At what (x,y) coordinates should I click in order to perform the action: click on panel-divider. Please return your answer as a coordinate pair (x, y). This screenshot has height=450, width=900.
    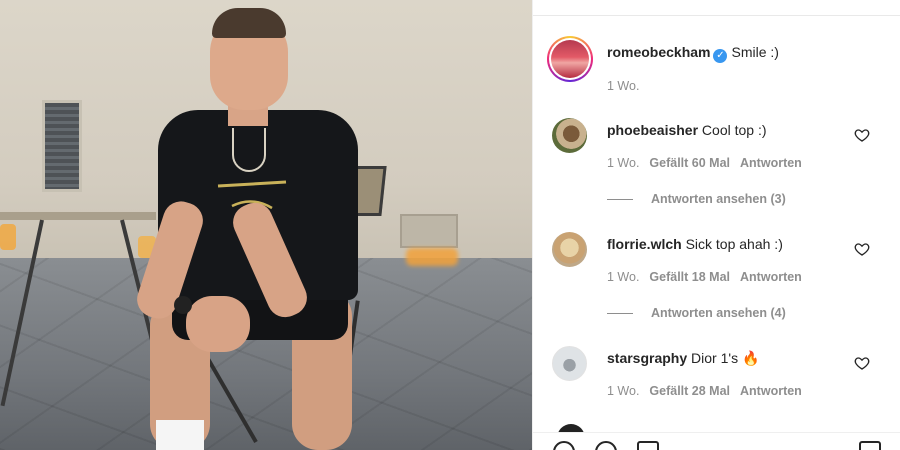
    Looking at the image, I should click on (716, 15).